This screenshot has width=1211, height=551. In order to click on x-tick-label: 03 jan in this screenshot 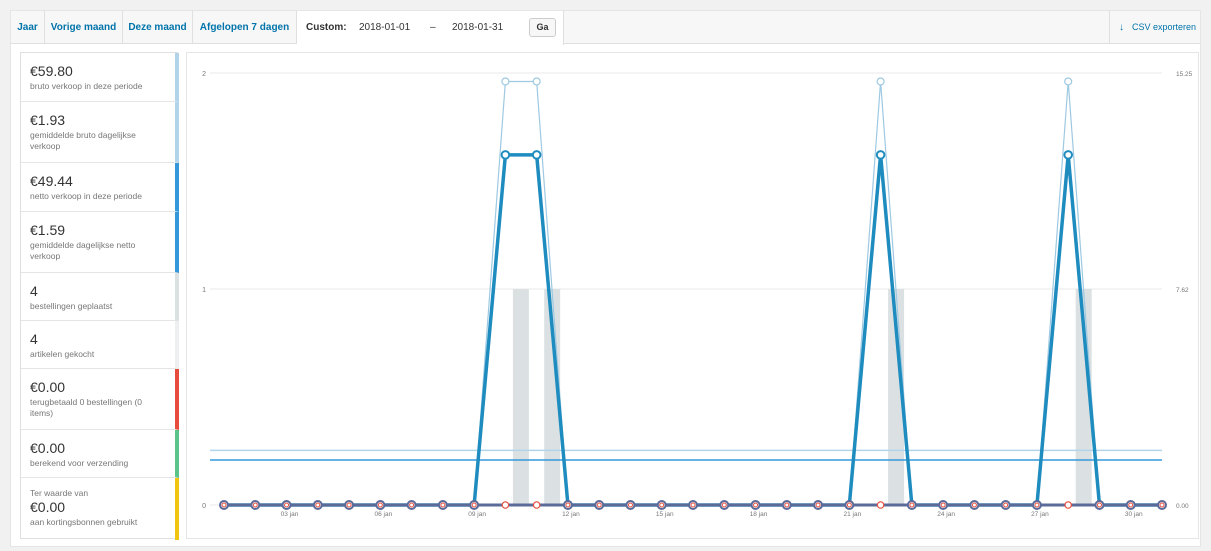, I will do `click(290, 514)`.